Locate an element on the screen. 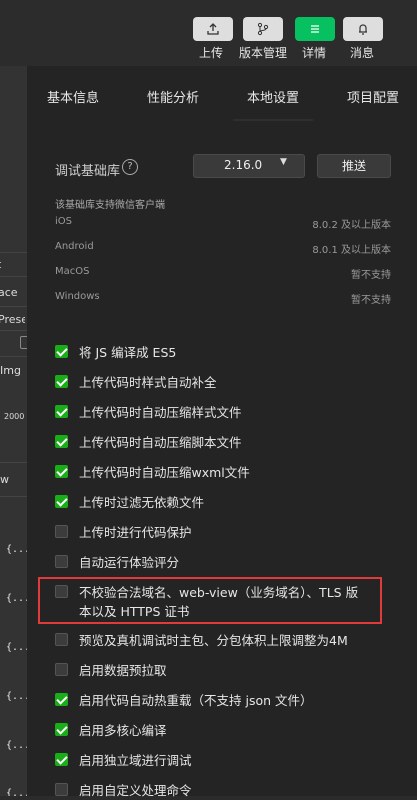 The width and height of the screenshot is (417, 800). left-fragment: Prese is located at coordinates (12, 319).